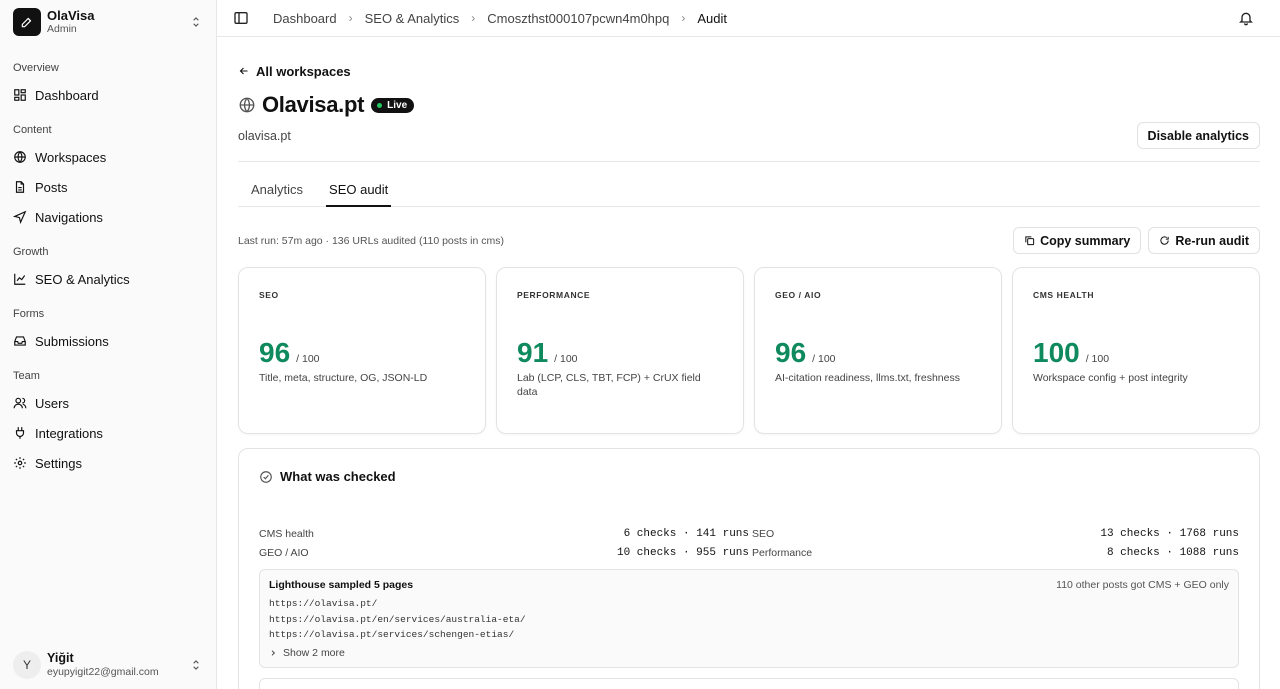  I want to click on nav-group-label: Overview, so click(36, 68).